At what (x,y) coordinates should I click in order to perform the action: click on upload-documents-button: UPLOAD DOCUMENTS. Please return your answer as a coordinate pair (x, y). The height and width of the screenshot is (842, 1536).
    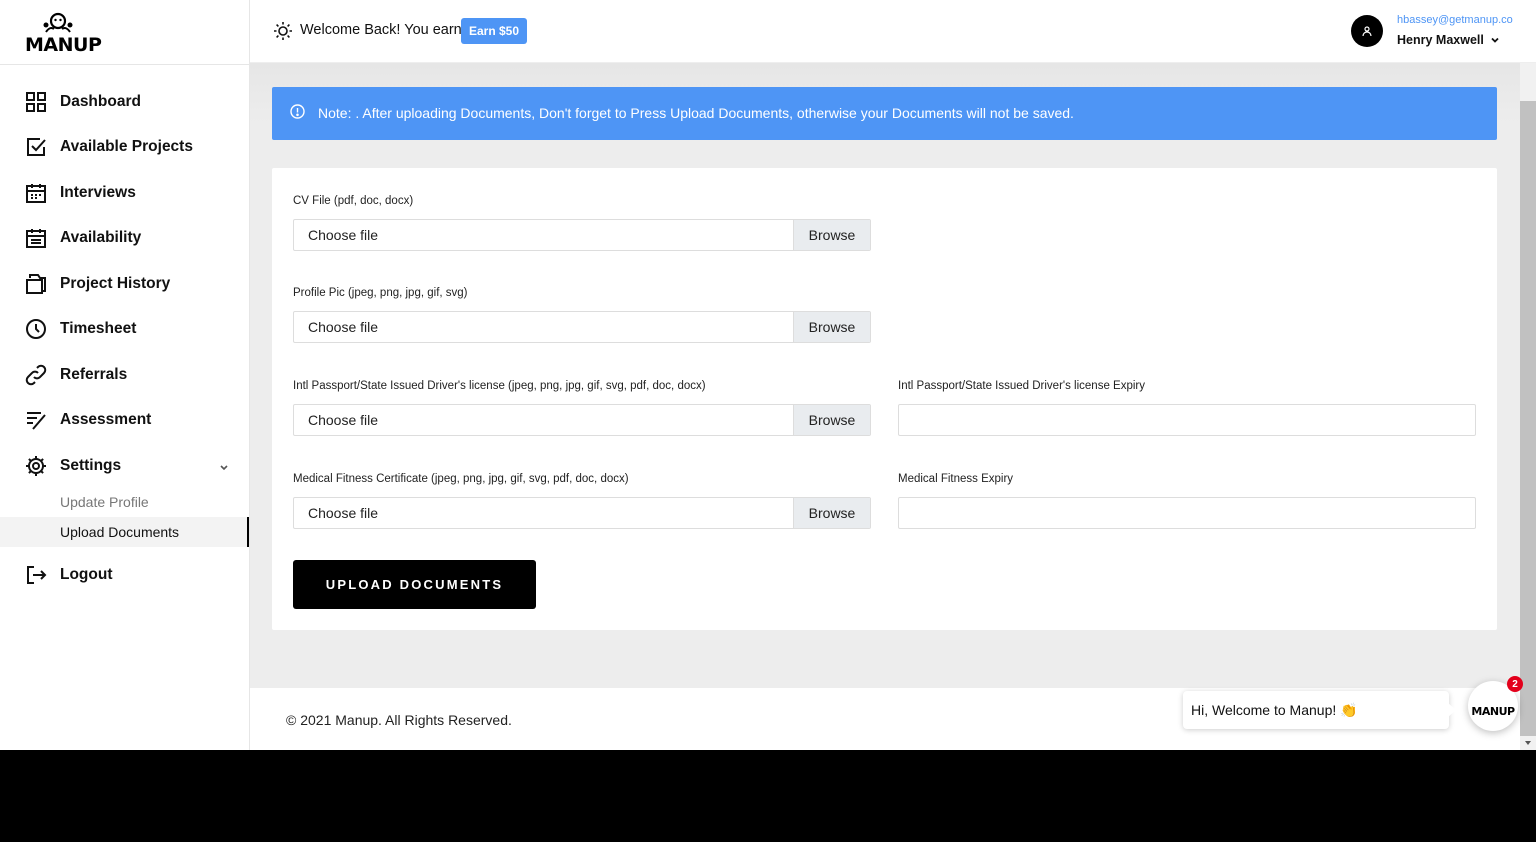
    Looking at the image, I should click on (414, 584).